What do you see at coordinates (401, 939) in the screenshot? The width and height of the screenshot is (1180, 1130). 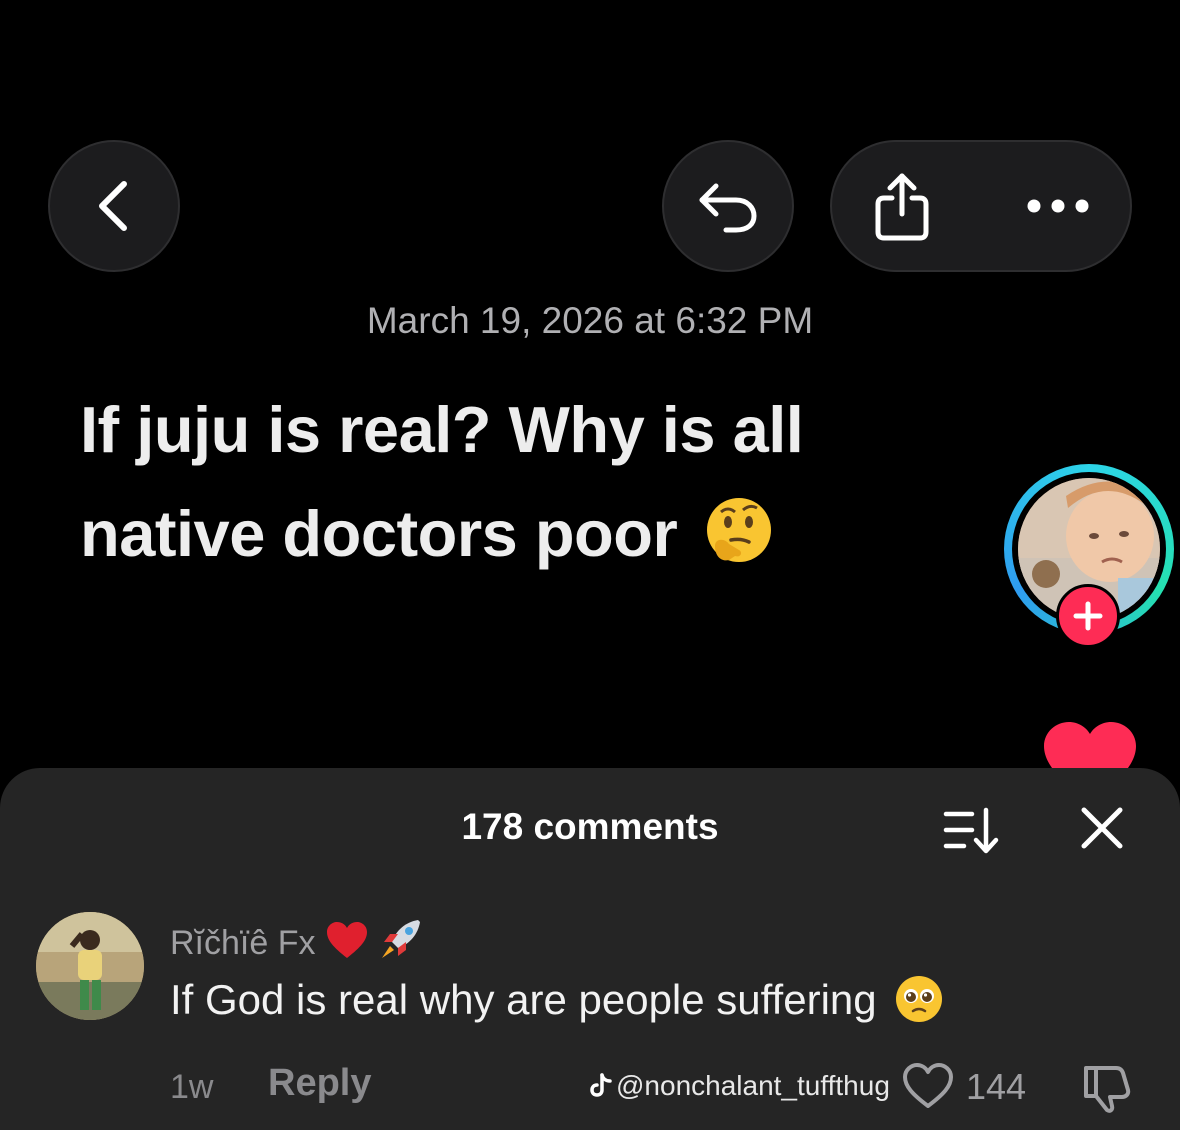 I see `rocket-emoji` at bounding box center [401, 939].